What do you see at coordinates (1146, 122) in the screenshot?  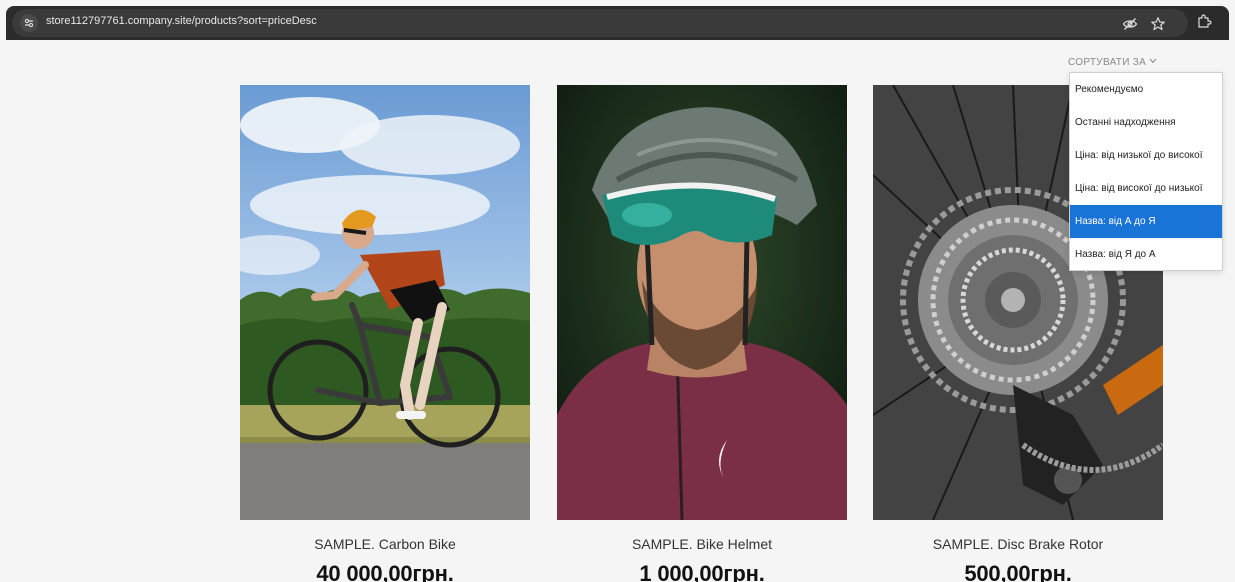 I see `sort-option-newest: Останні надходження` at bounding box center [1146, 122].